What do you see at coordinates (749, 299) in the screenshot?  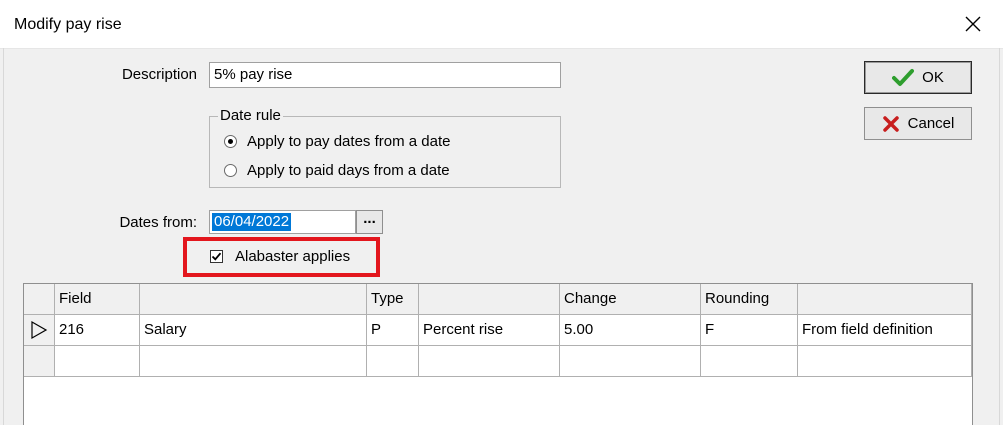 I see `col-header-rounding: Rounding` at bounding box center [749, 299].